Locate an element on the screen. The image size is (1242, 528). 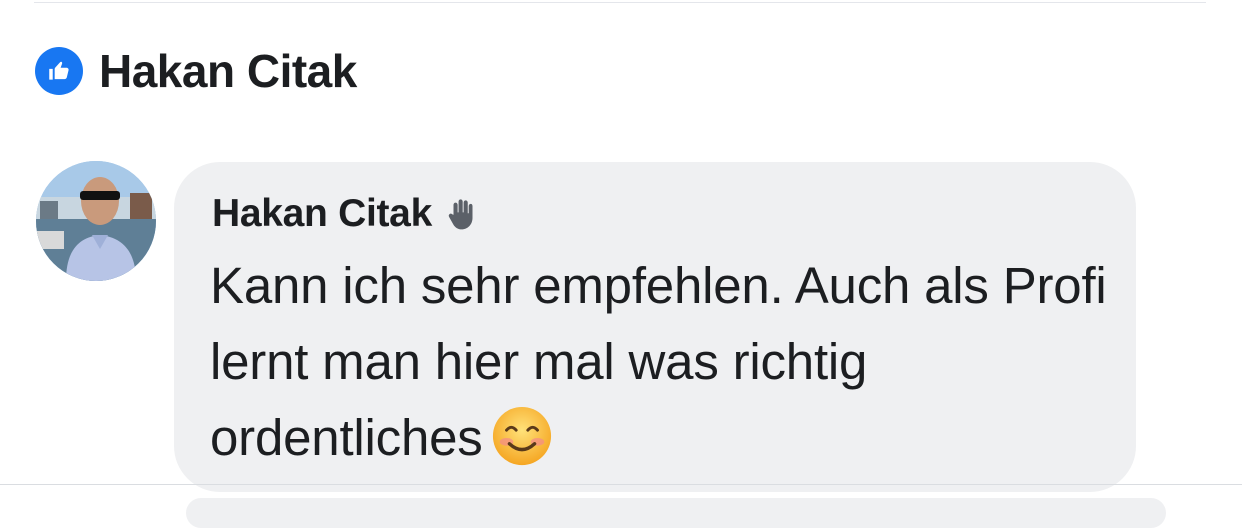
top-divider is located at coordinates (620, 2).